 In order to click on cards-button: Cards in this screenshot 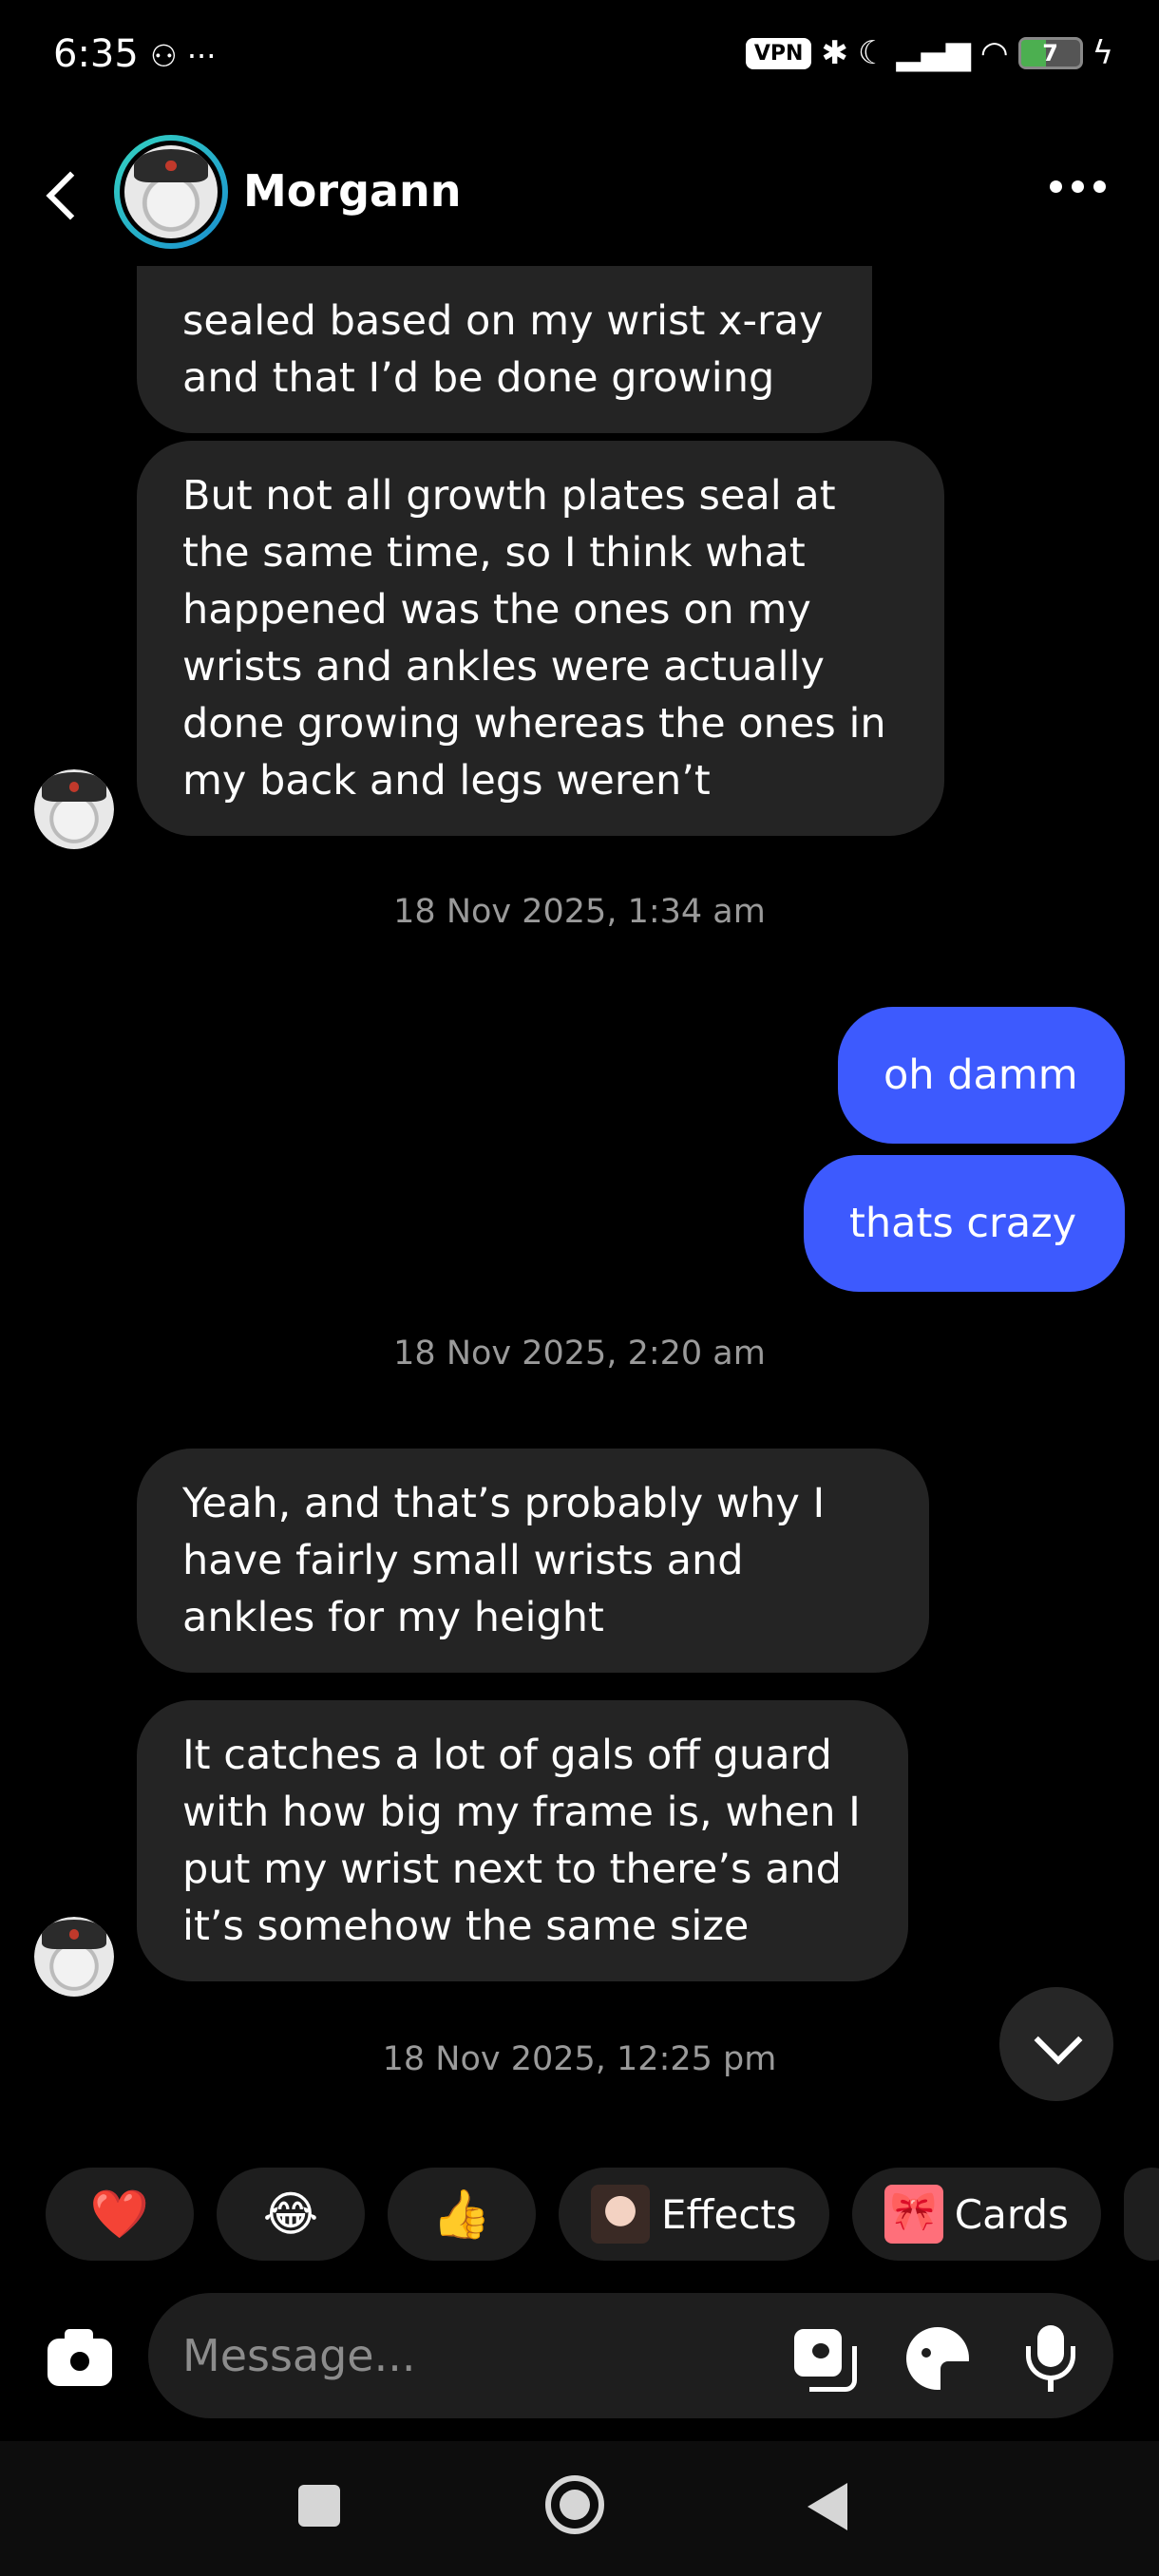, I will do `click(976, 2214)`.